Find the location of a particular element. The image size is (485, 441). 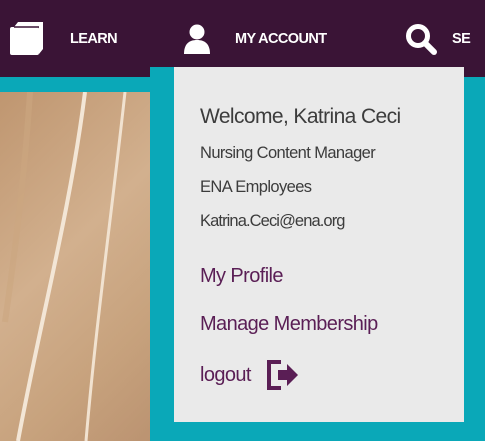

logout-icon is located at coordinates (283, 375).